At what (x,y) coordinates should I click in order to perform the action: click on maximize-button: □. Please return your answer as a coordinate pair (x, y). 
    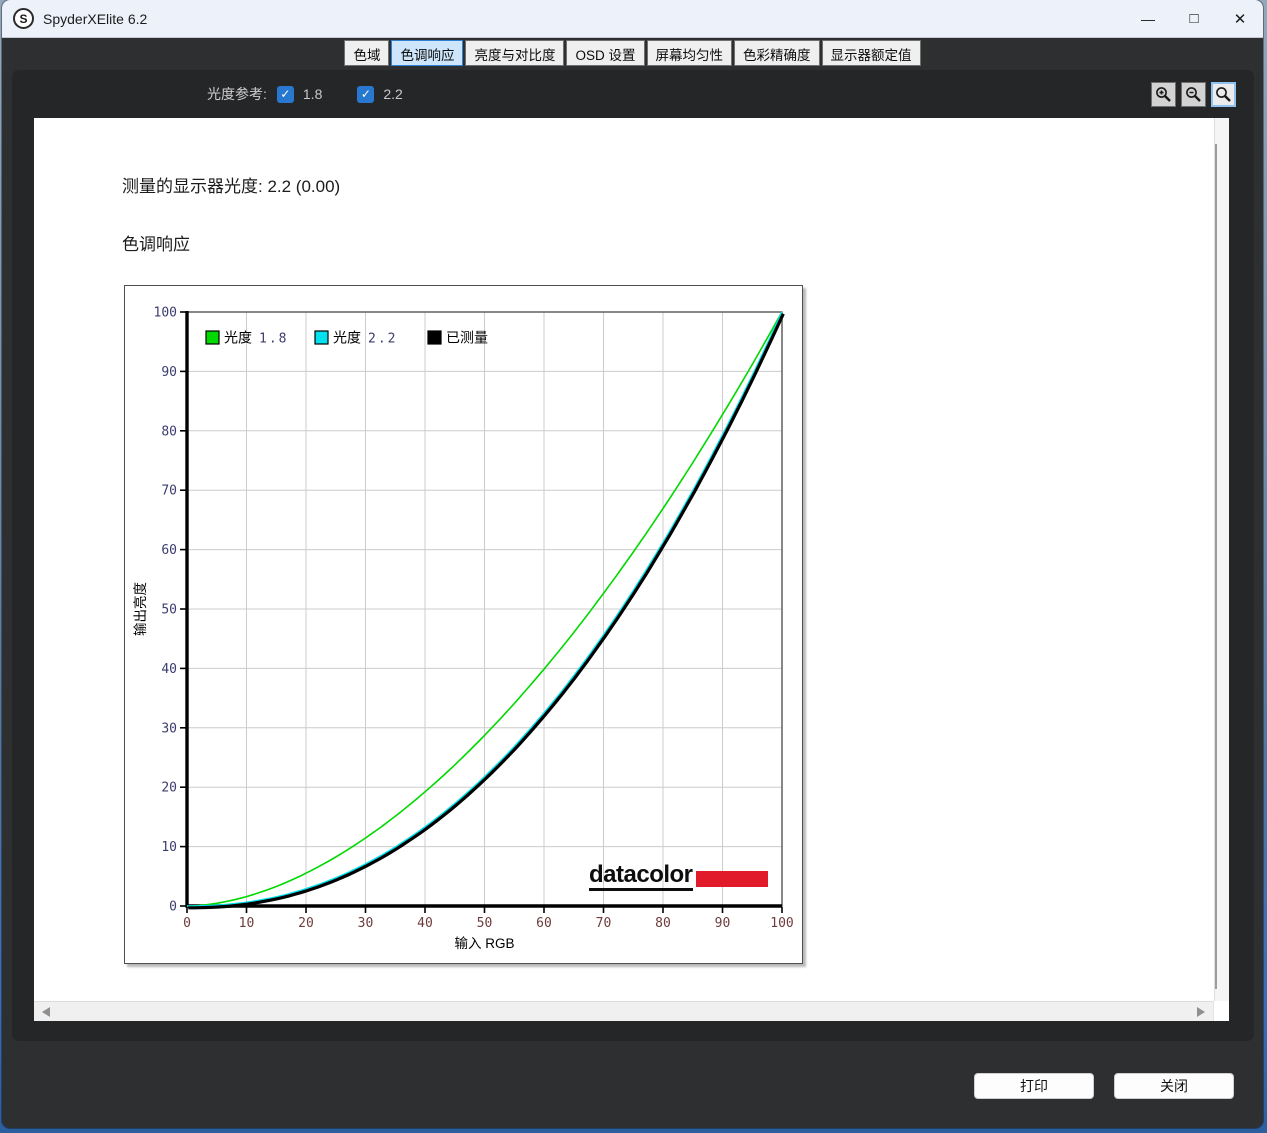
    Looking at the image, I should click on (1194, 18).